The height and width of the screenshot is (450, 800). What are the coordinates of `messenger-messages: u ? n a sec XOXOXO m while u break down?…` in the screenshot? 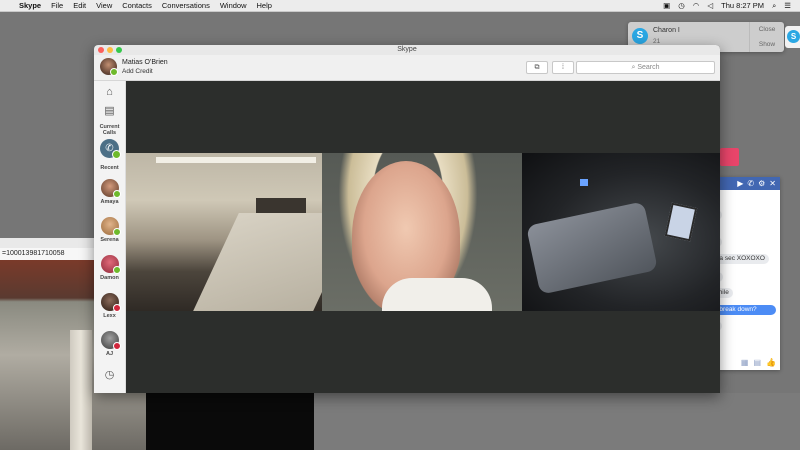 It's located at (745, 272).